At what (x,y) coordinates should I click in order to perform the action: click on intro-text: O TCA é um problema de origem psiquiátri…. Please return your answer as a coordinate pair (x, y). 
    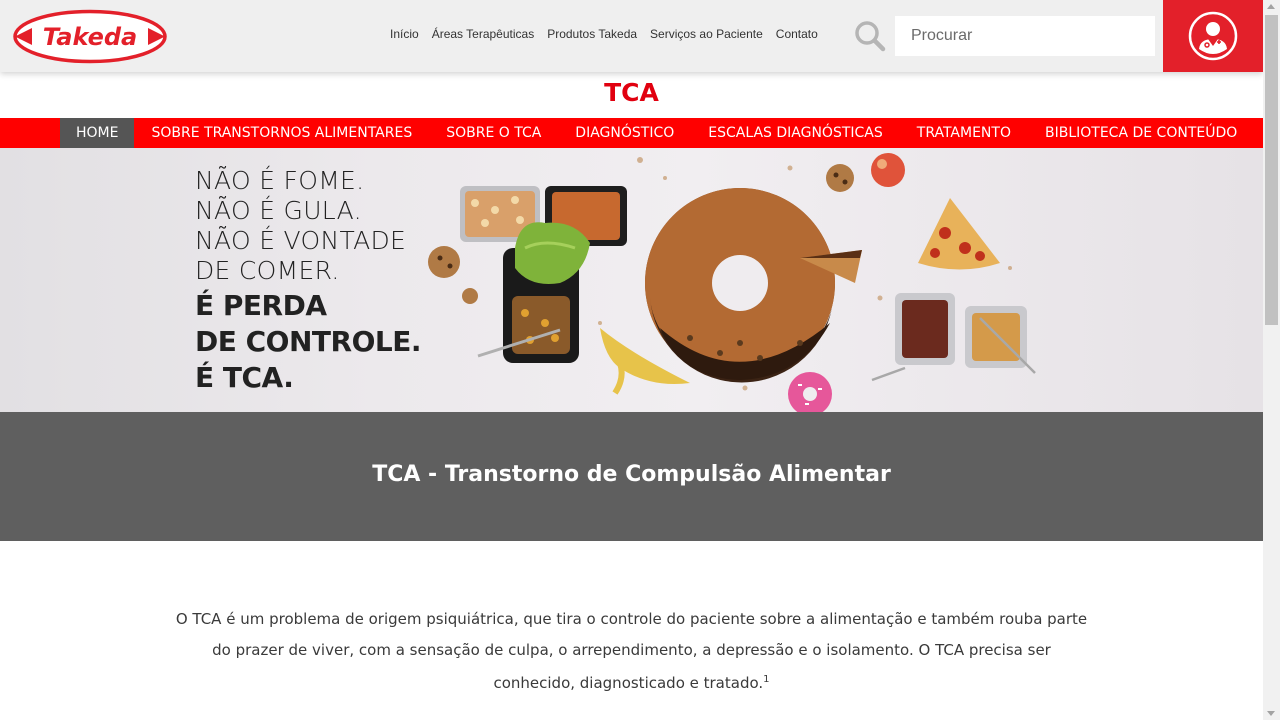
    Looking at the image, I should click on (631, 651).